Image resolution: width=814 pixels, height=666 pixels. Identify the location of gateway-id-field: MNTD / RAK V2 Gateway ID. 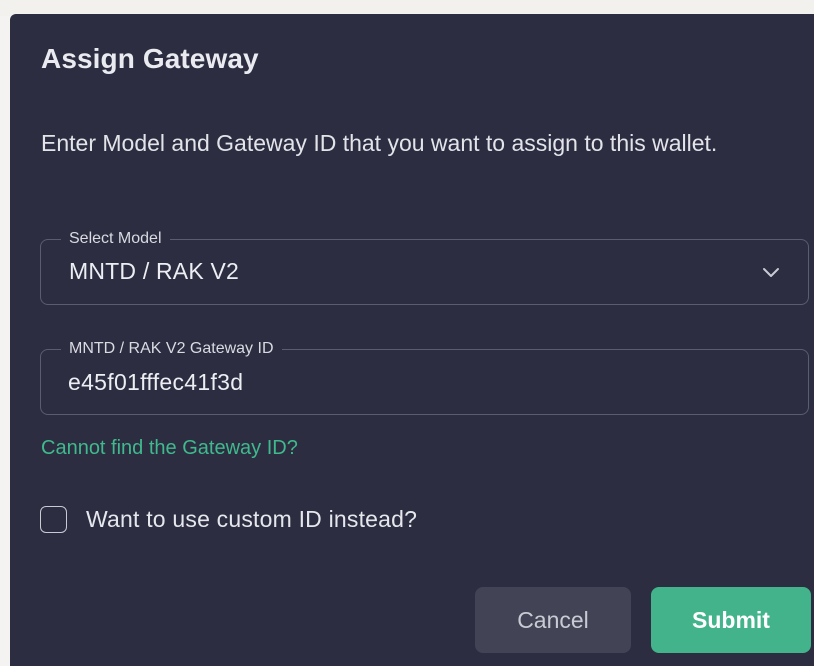
(424, 377).